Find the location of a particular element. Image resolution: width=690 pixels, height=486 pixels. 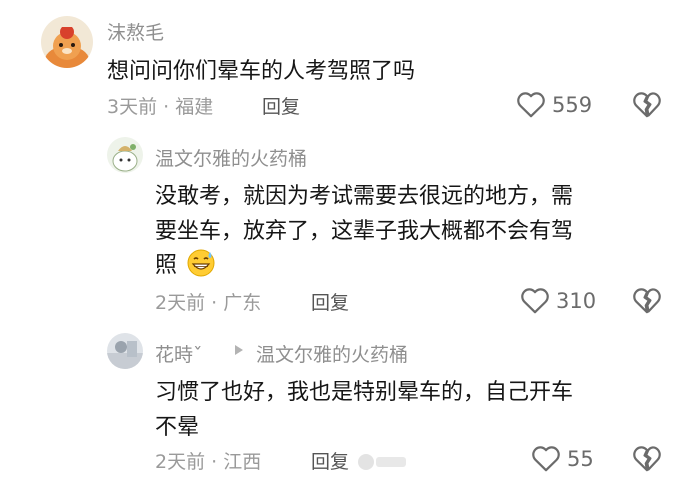

reply-author: 温文尔雅的火药桶 is located at coordinates (231, 157).